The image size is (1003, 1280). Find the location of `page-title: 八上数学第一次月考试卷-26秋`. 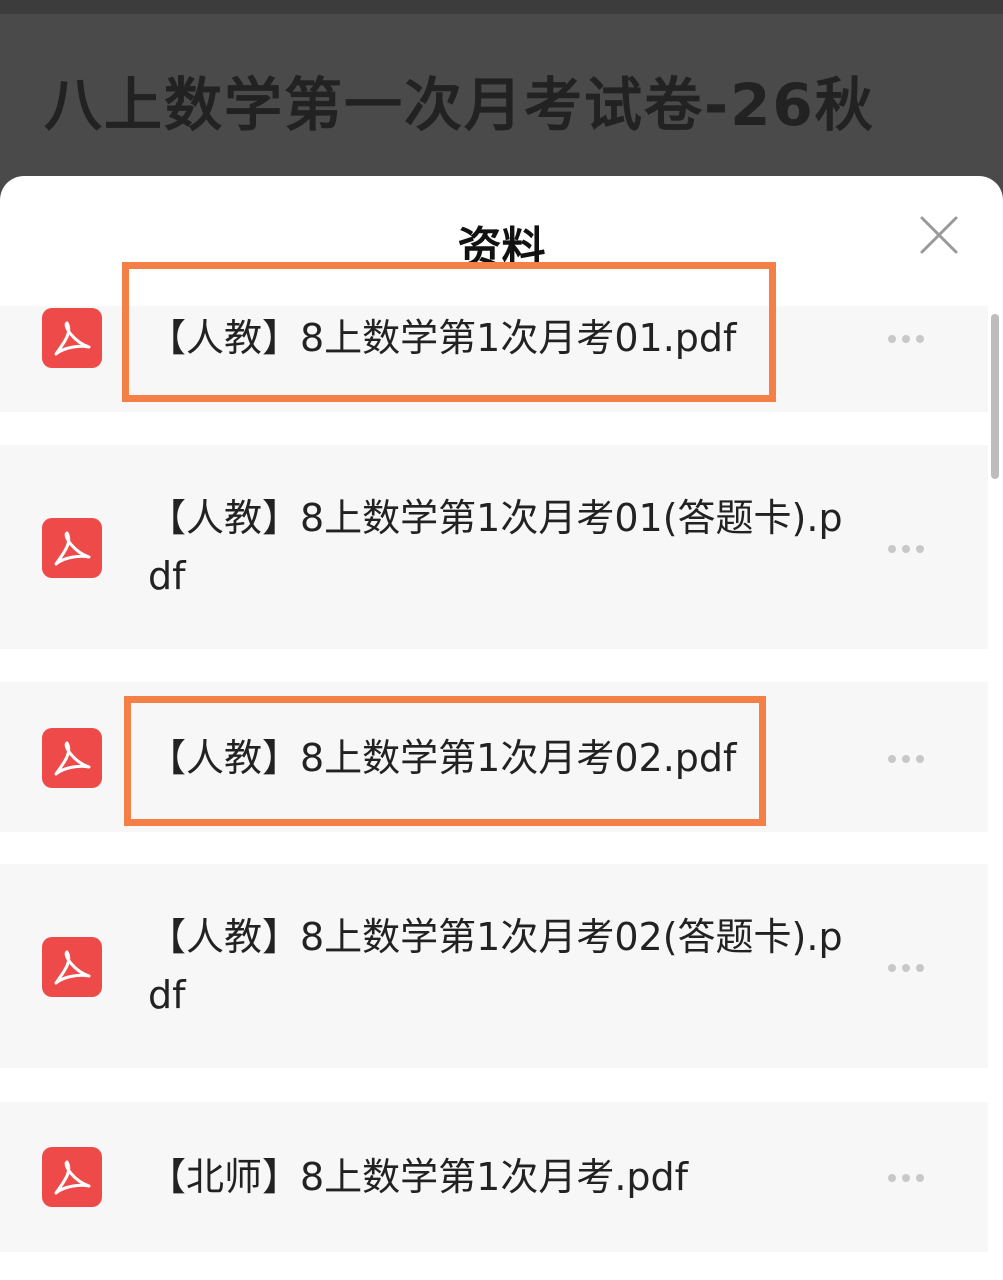

page-title: 八上数学第一次月考试卷-26秋 is located at coordinates (459, 105).